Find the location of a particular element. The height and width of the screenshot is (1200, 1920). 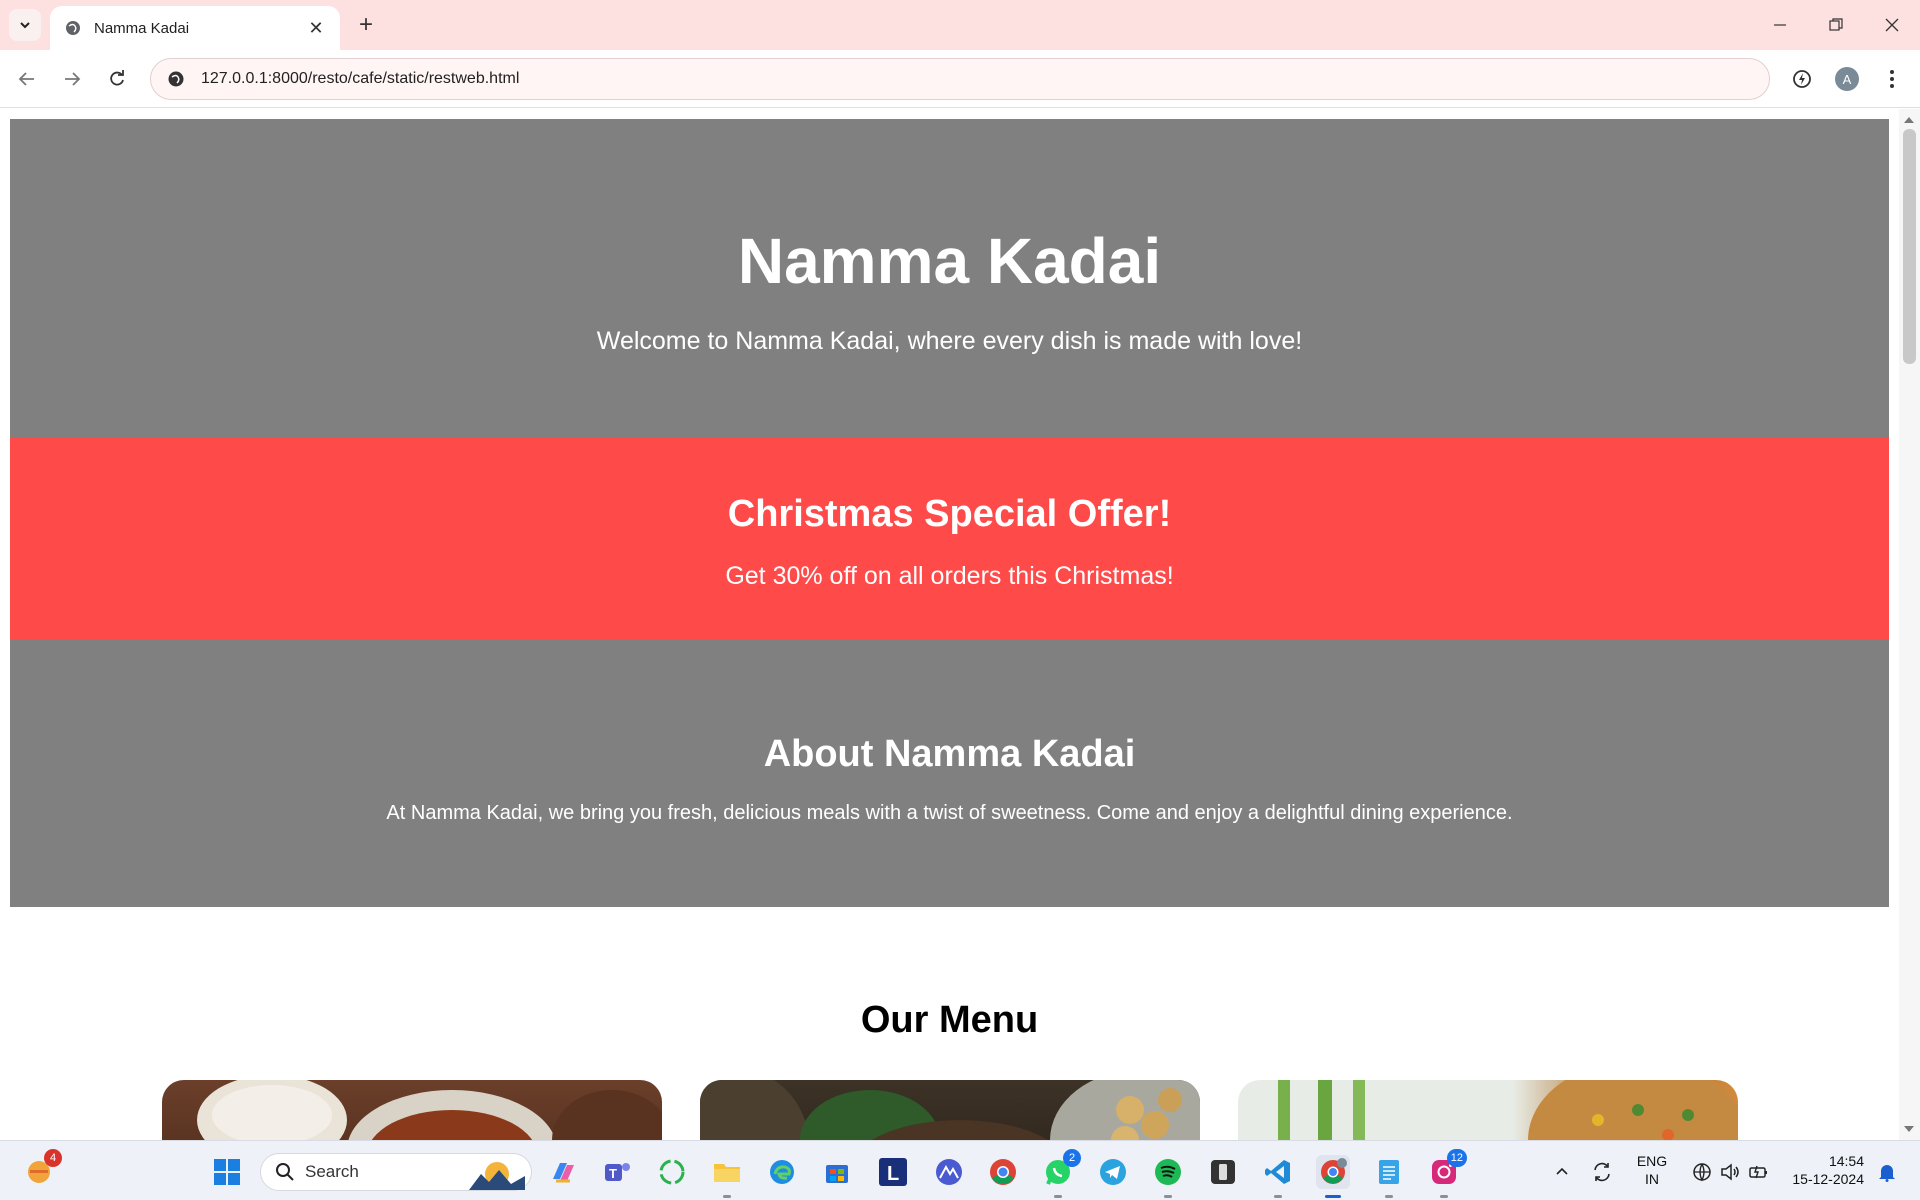

reload-button is located at coordinates (117, 79).